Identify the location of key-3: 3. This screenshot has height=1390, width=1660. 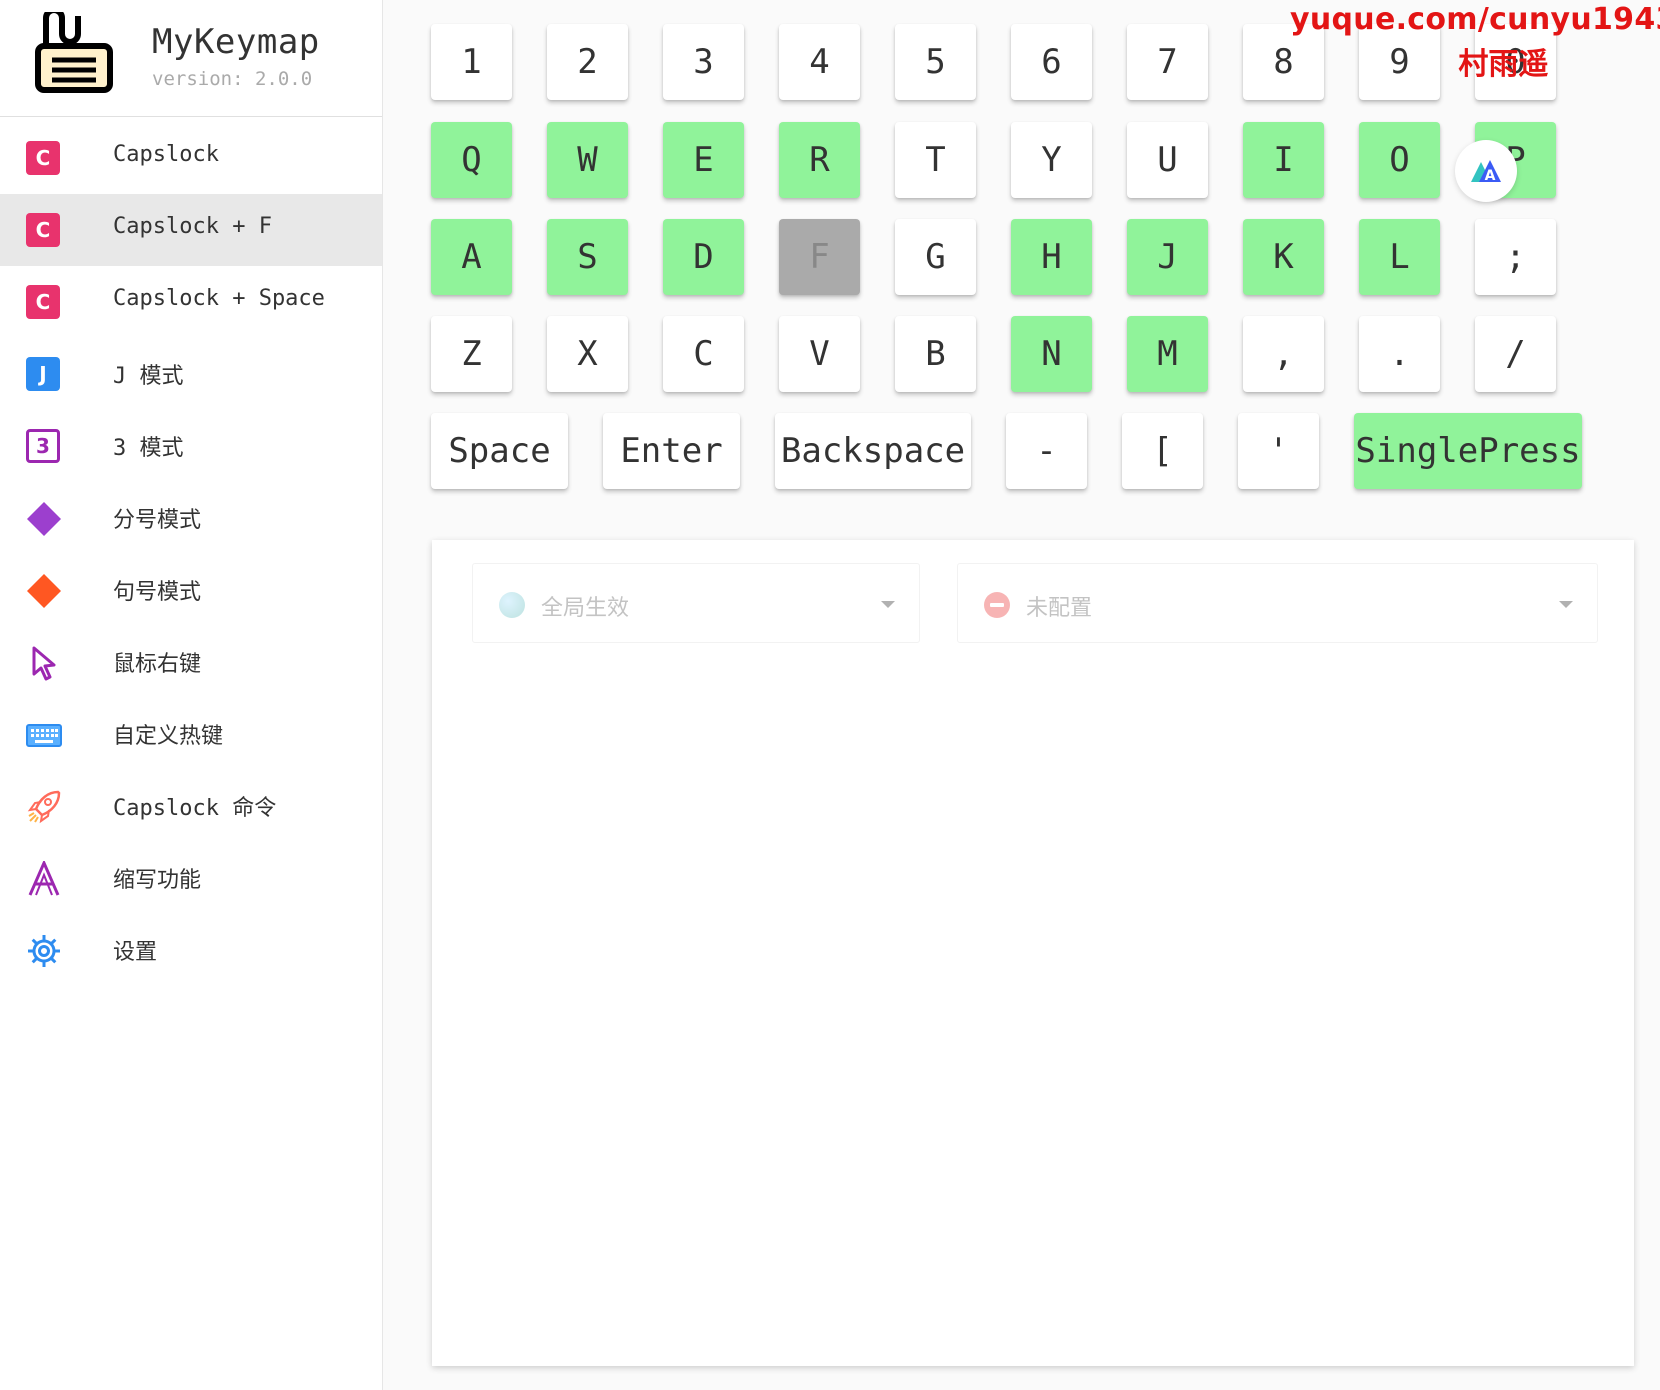
(703, 62).